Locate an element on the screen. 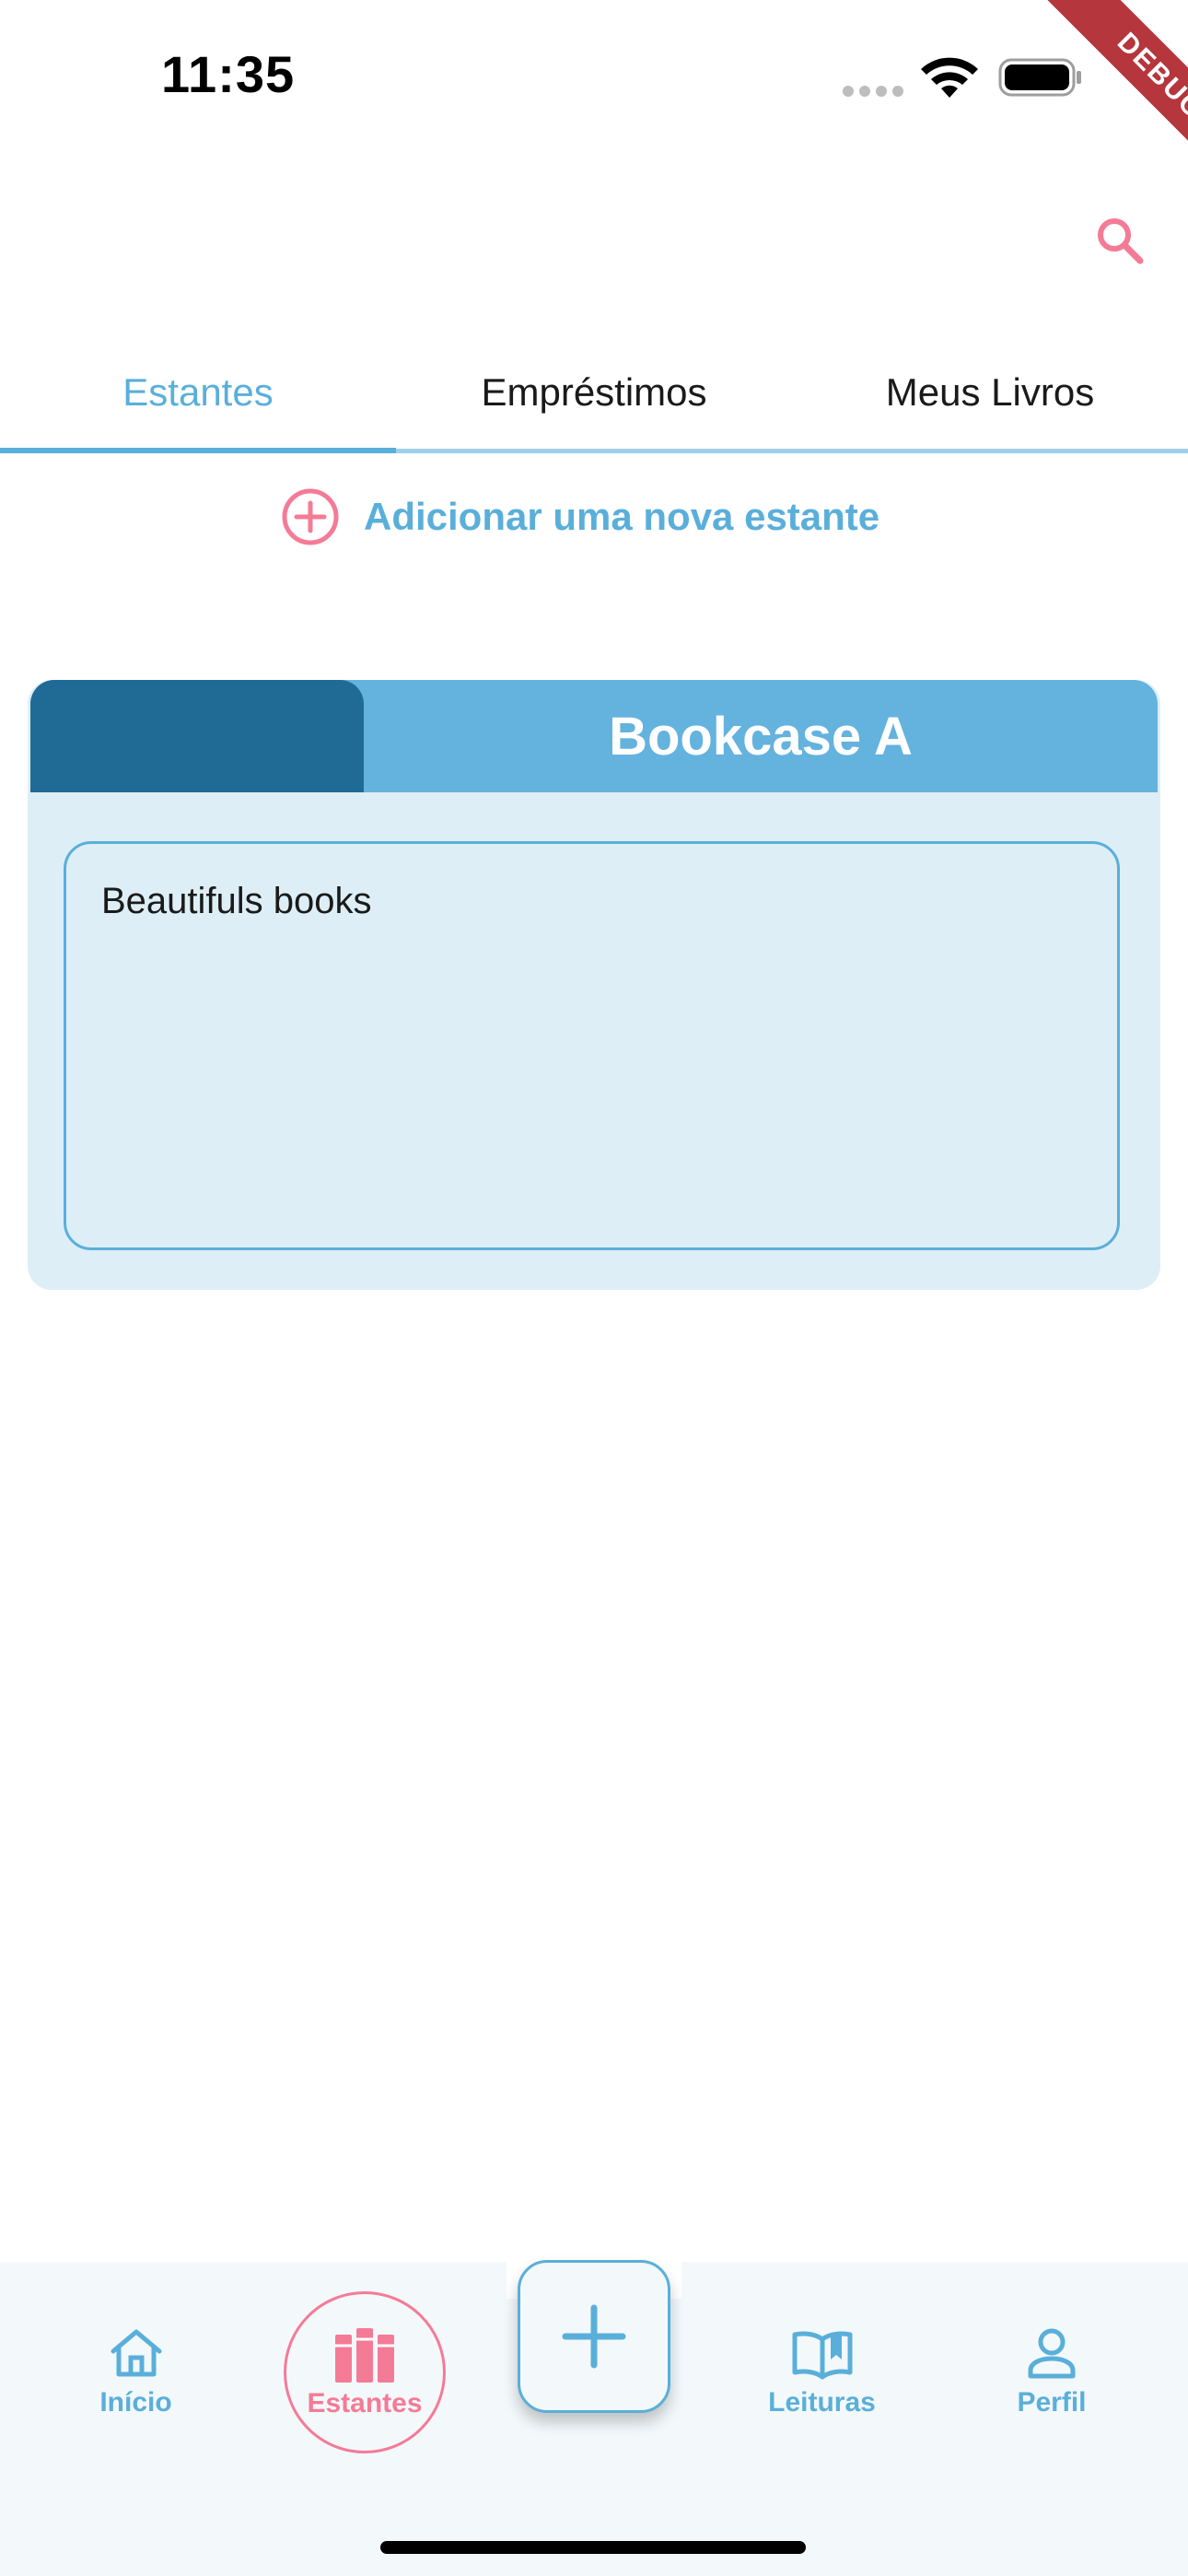 This screenshot has width=1188, height=2576. tab-emprestimos: Empréstimos is located at coordinates (594, 392).